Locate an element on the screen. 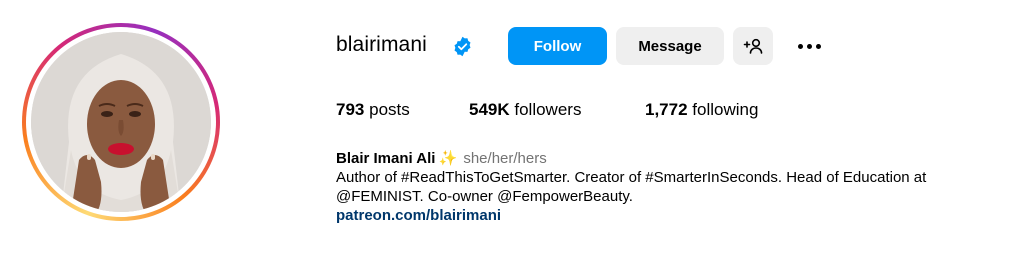 Image resolution: width=1024 pixels, height=266 pixels. message-button: Message is located at coordinates (670, 46).